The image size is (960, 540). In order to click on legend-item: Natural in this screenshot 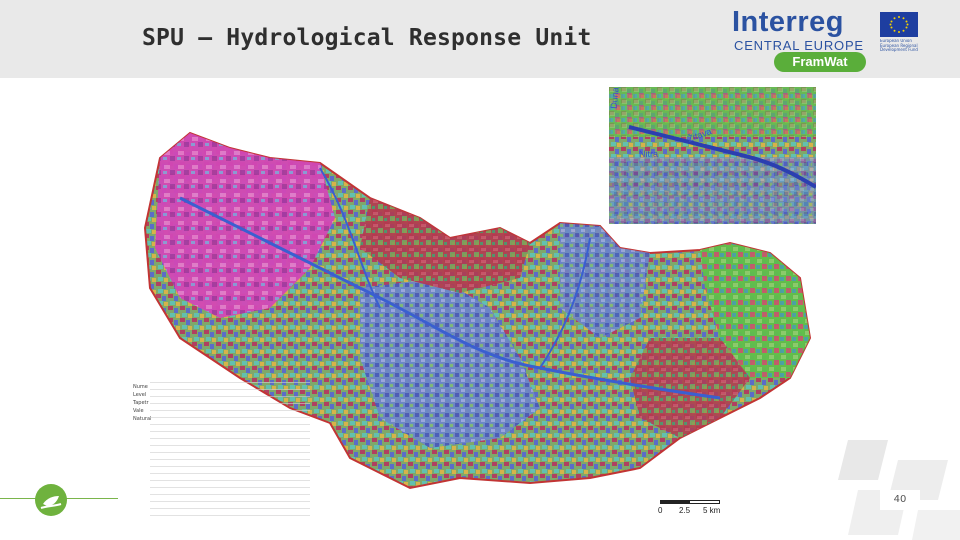, I will do `click(142, 419)`.